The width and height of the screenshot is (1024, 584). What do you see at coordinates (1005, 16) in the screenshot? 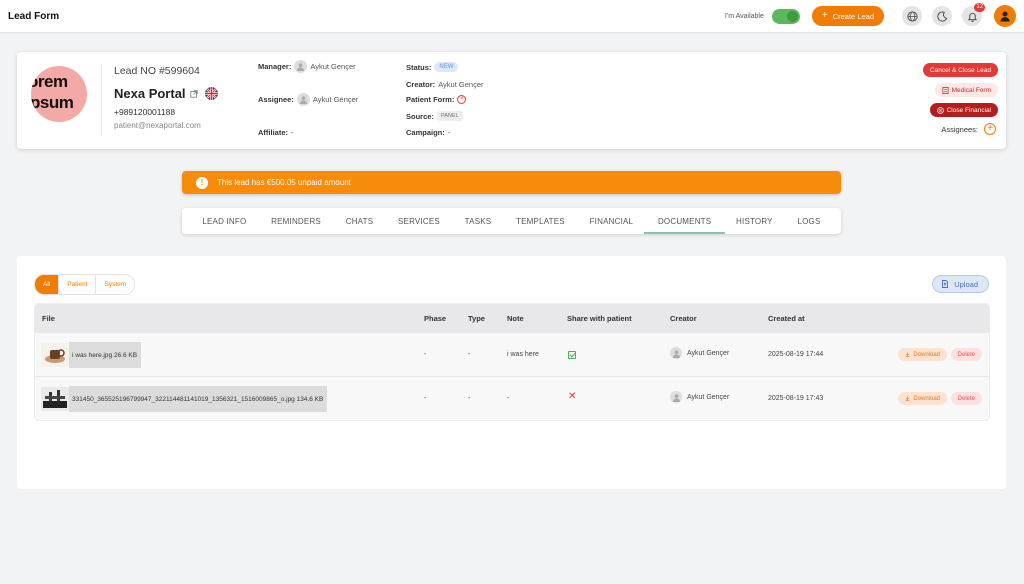
I see `user-avatar-button` at bounding box center [1005, 16].